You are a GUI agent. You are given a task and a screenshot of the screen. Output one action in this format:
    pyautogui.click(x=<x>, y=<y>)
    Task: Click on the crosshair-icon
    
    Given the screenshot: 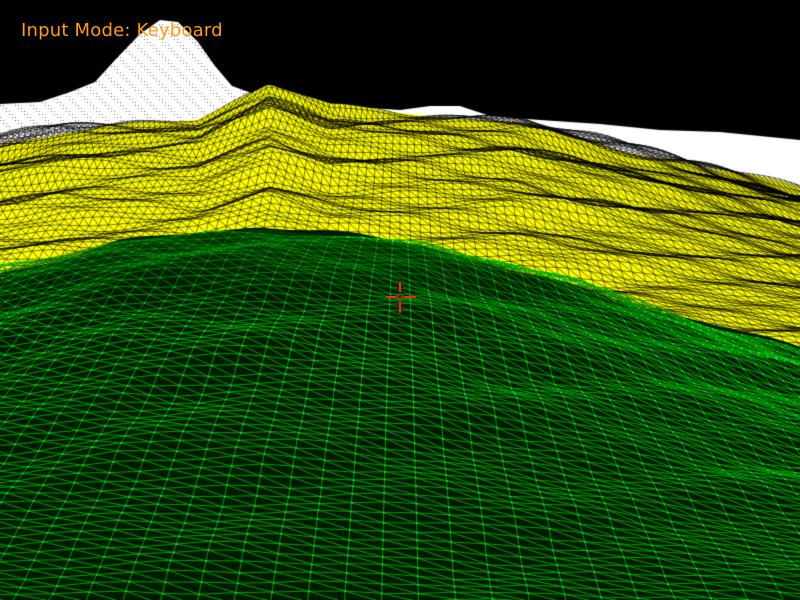 What is the action you would take?
    pyautogui.click(x=401, y=298)
    